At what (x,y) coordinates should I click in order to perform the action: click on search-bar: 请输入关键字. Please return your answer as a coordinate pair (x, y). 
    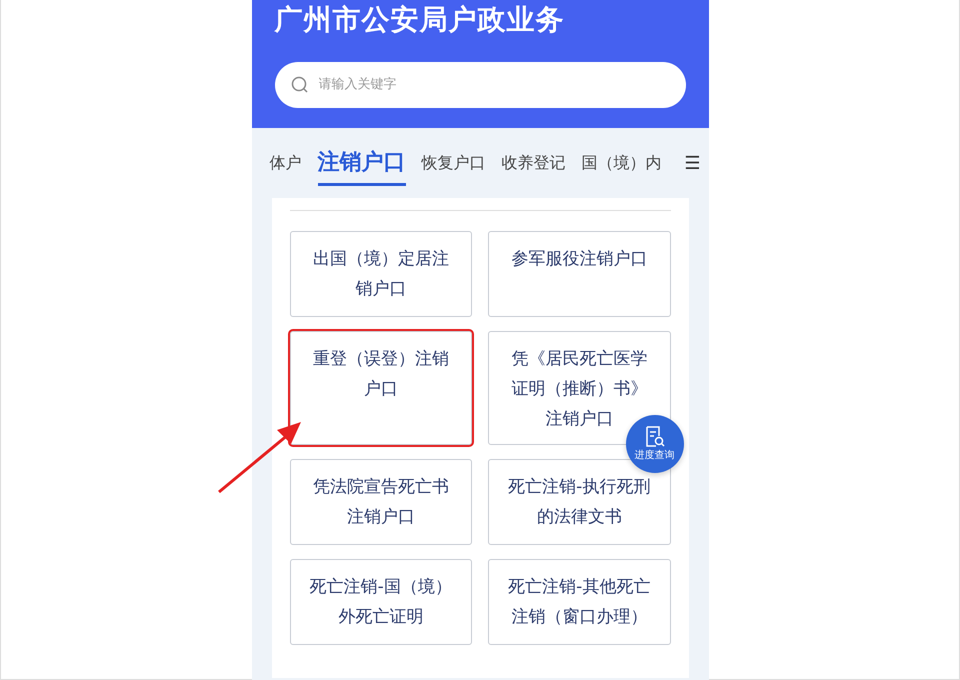
    Looking at the image, I should click on (480, 85).